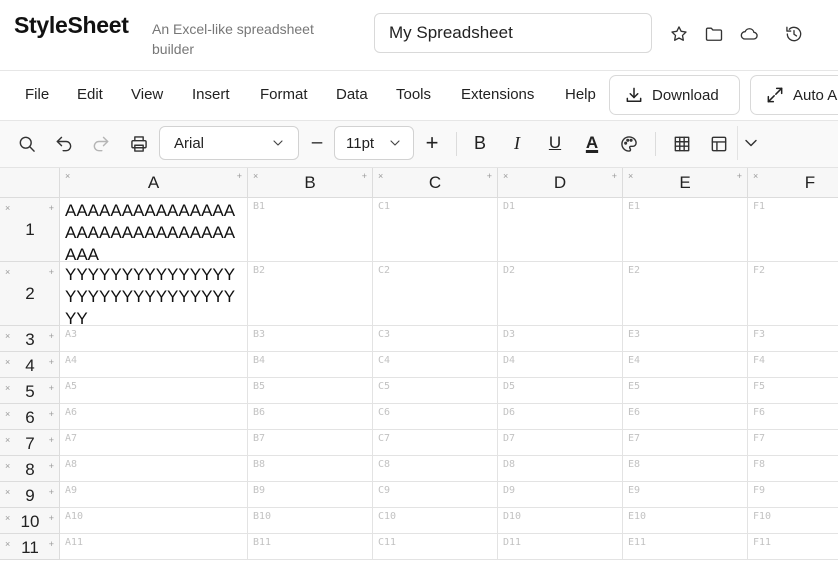  What do you see at coordinates (154, 294) in the screenshot?
I see `cell-a2: YYYYYYYYYYYYYYYYYYYYYYYYYYYYYYYY` at bounding box center [154, 294].